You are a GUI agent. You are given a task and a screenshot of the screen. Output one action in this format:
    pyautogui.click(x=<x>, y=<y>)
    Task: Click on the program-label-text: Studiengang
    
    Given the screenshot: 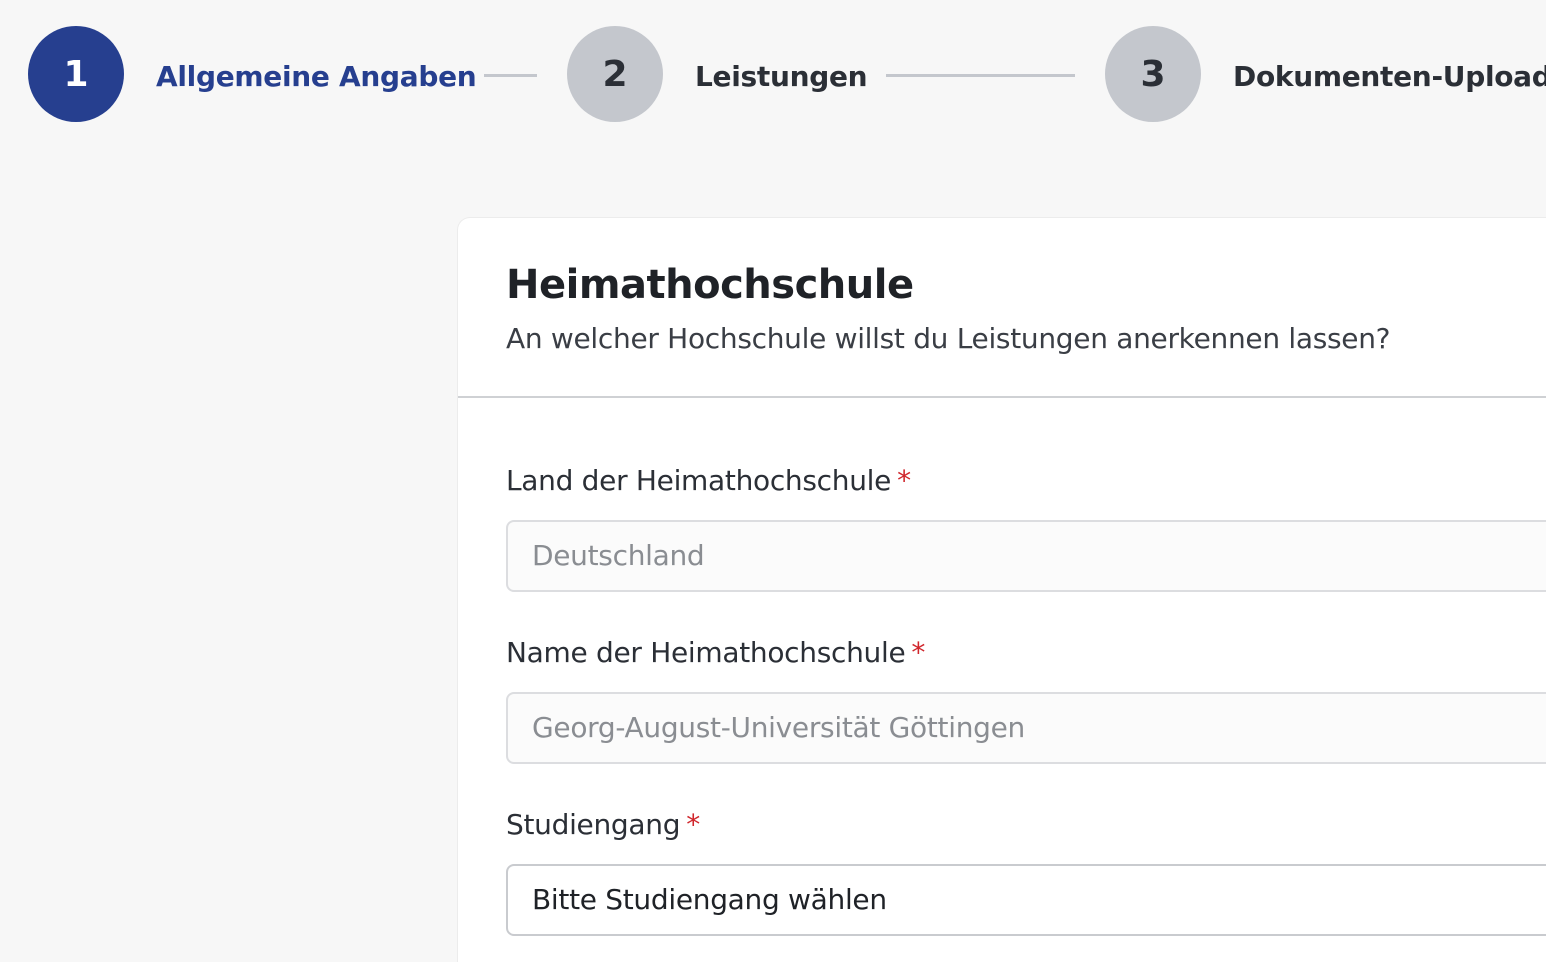 What is the action you would take?
    pyautogui.click(x=593, y=824)
    